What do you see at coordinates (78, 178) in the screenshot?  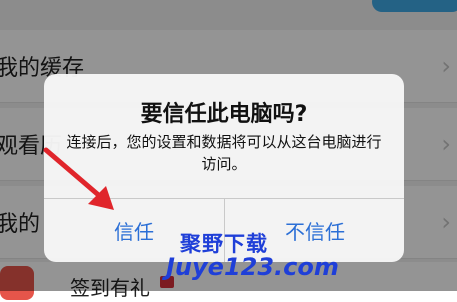 I see `red-arrow-icon` at bounding box center [78, 178].